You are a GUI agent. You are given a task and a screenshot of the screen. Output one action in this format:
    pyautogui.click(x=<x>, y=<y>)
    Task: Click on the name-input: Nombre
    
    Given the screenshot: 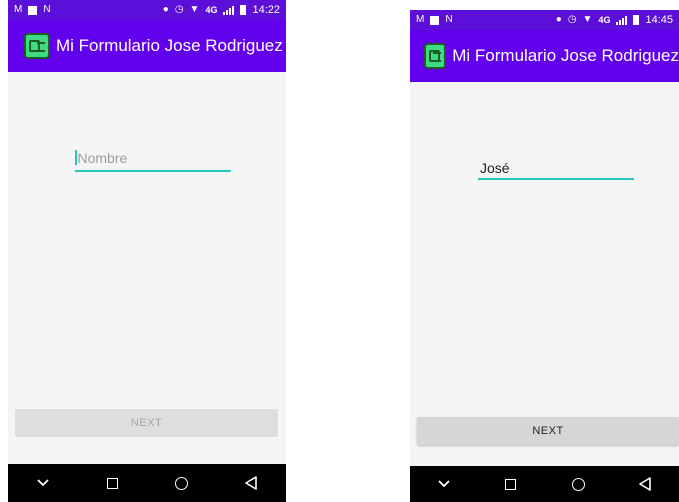 What is the action you would take?
    pyautogui.click(x=153, y=161)
    